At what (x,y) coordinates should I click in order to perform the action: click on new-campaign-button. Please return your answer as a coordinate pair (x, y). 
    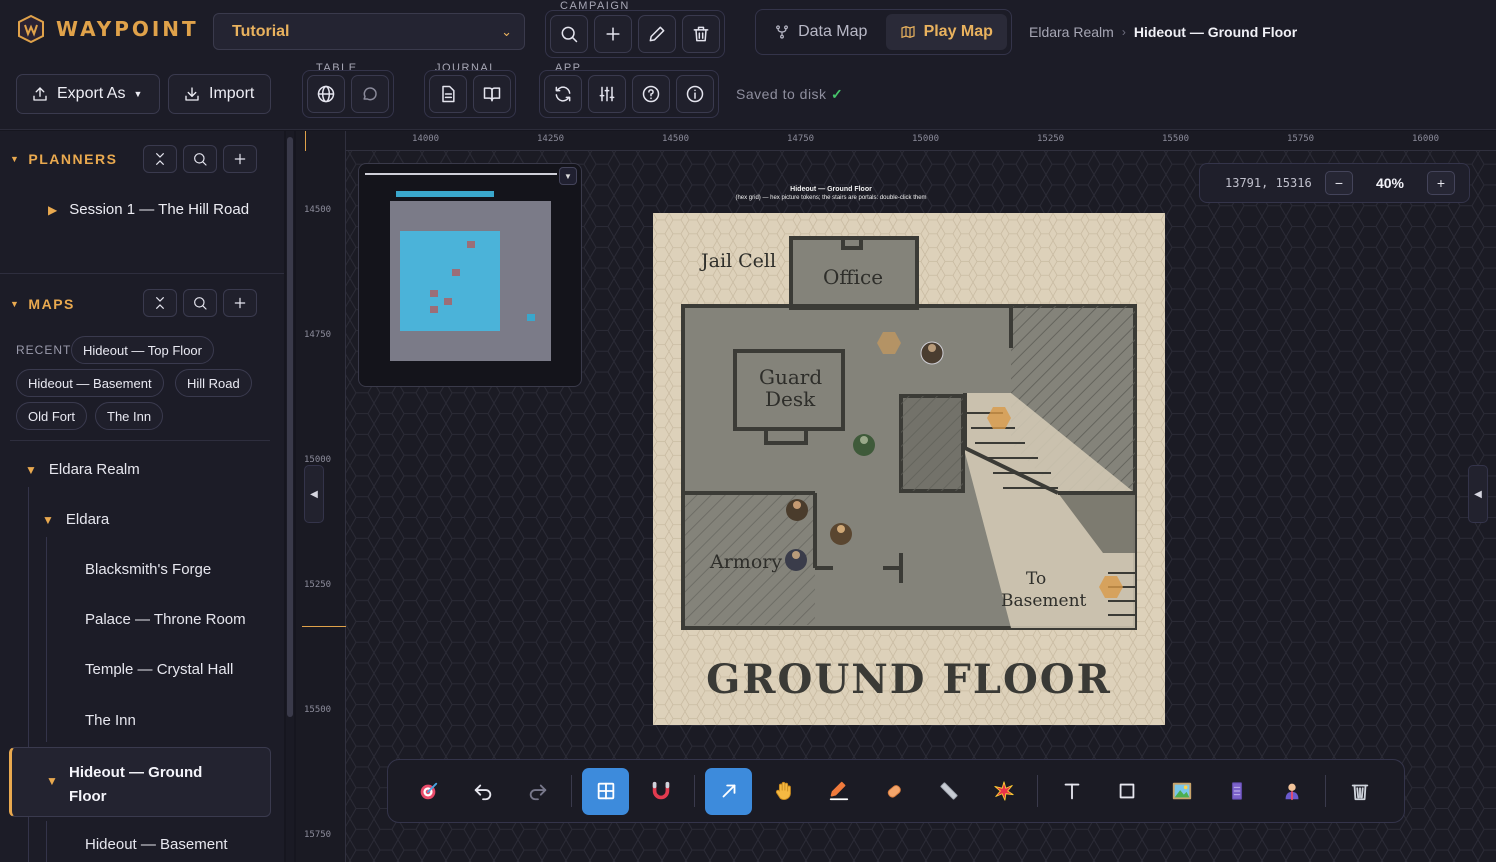
    Looking at the image, I should click on (613, 34).